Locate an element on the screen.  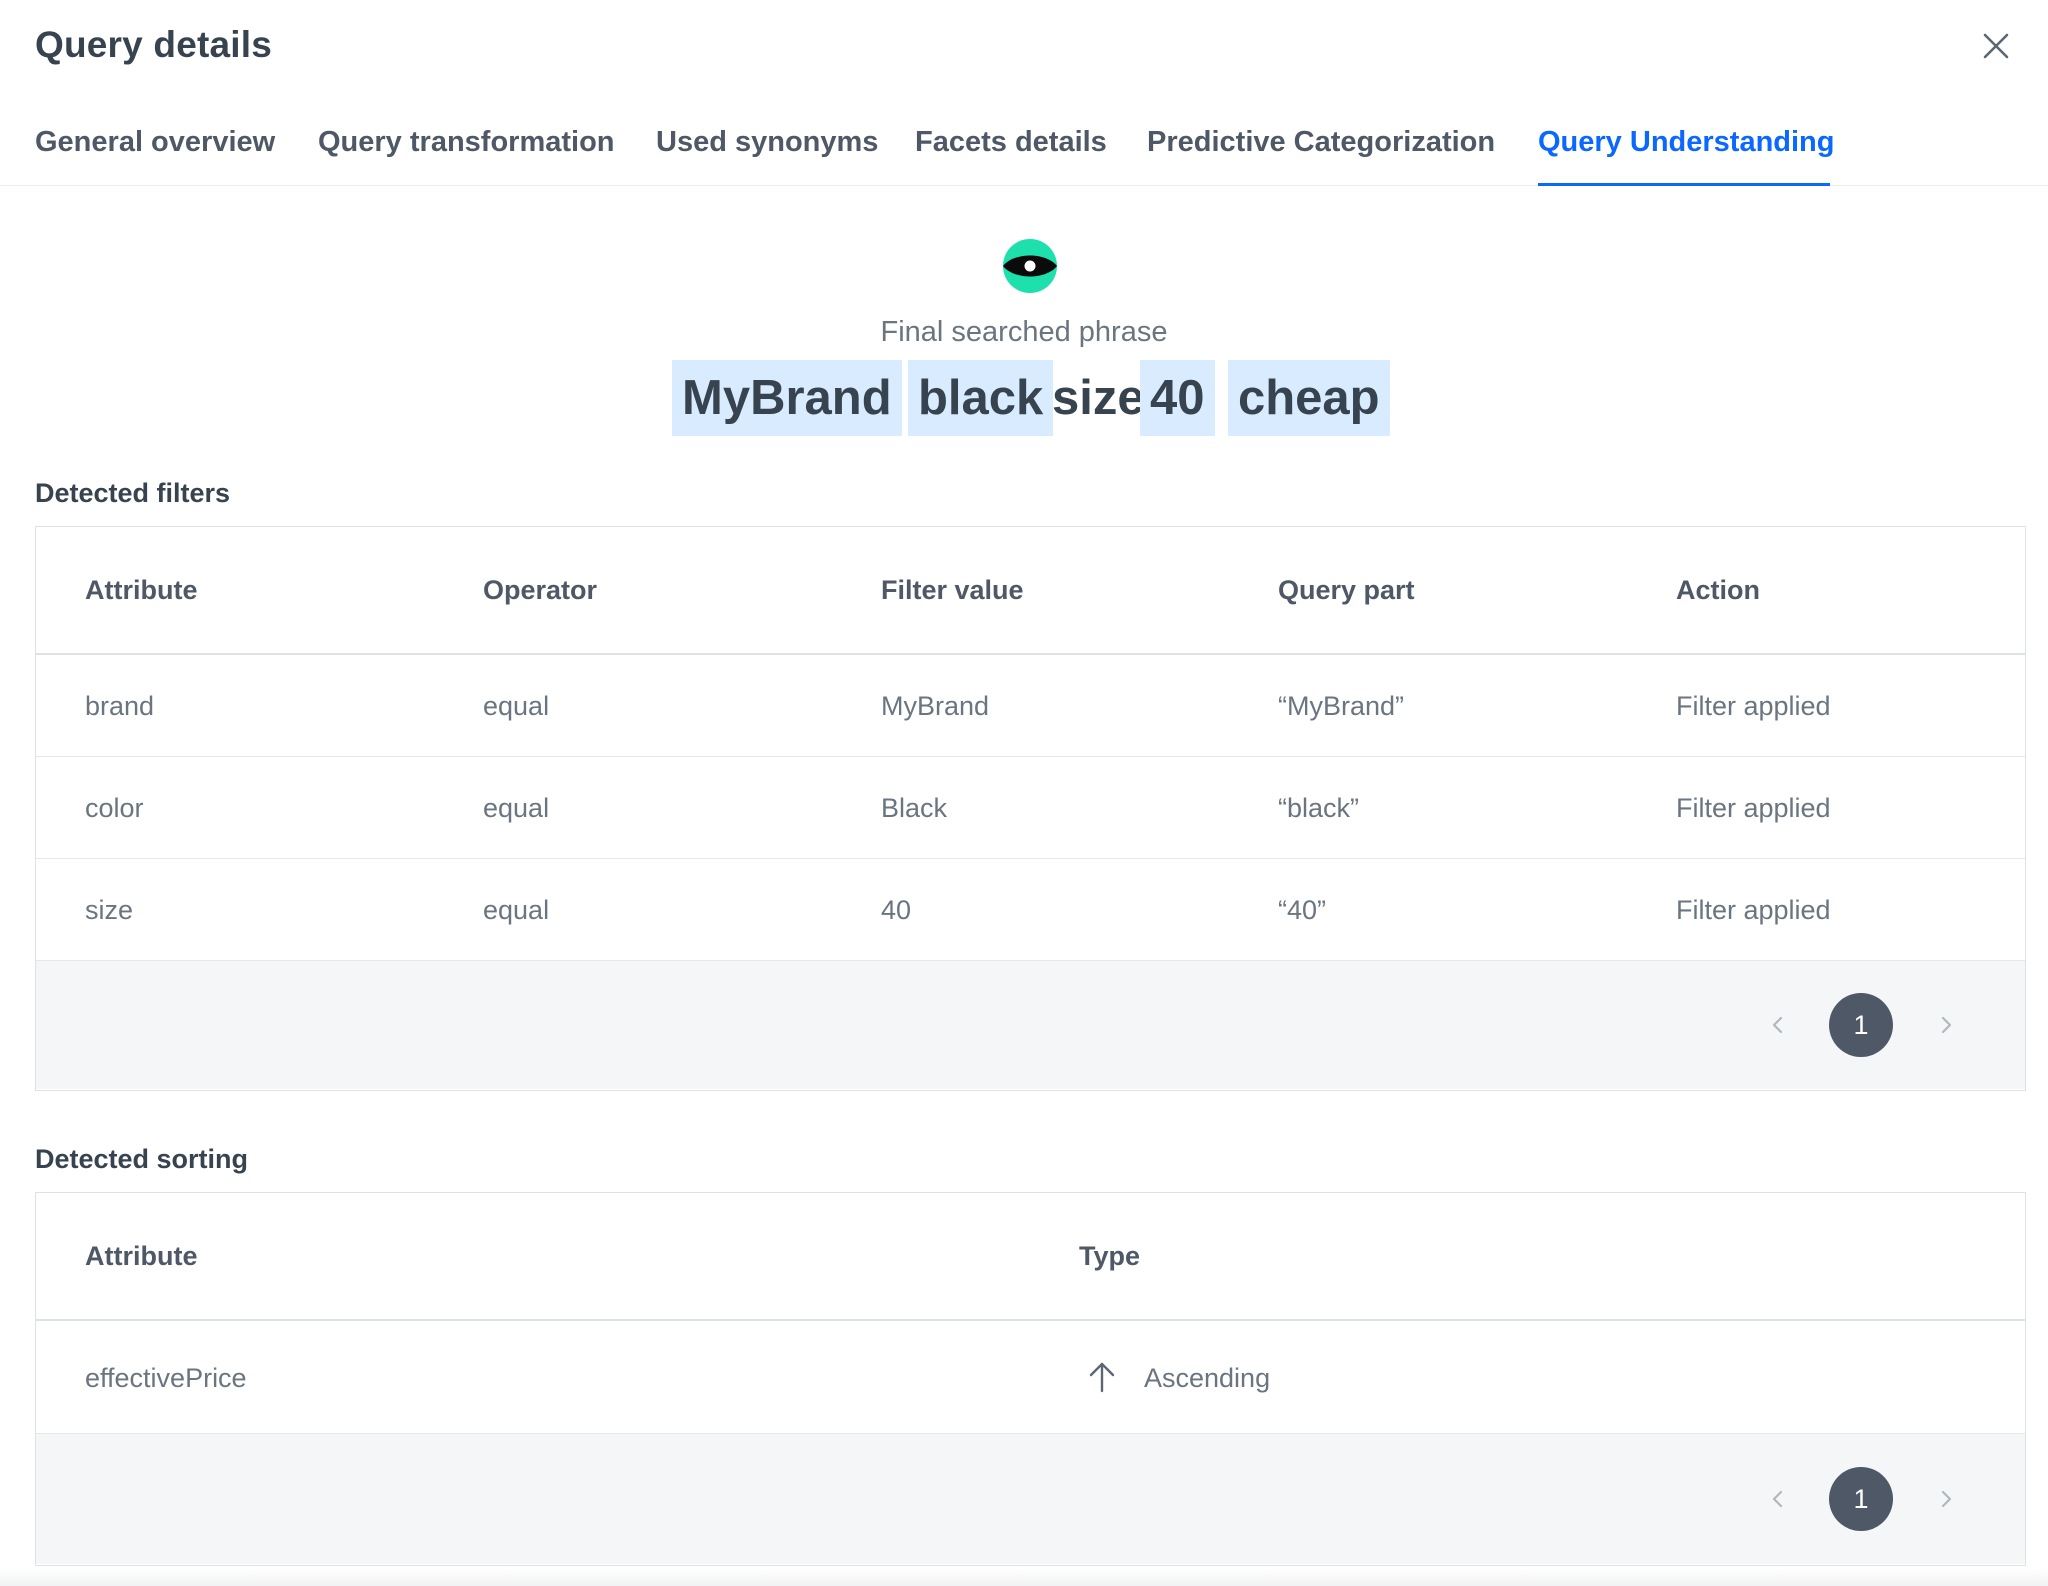
table-cell: color is located at coordinates (114, 808).